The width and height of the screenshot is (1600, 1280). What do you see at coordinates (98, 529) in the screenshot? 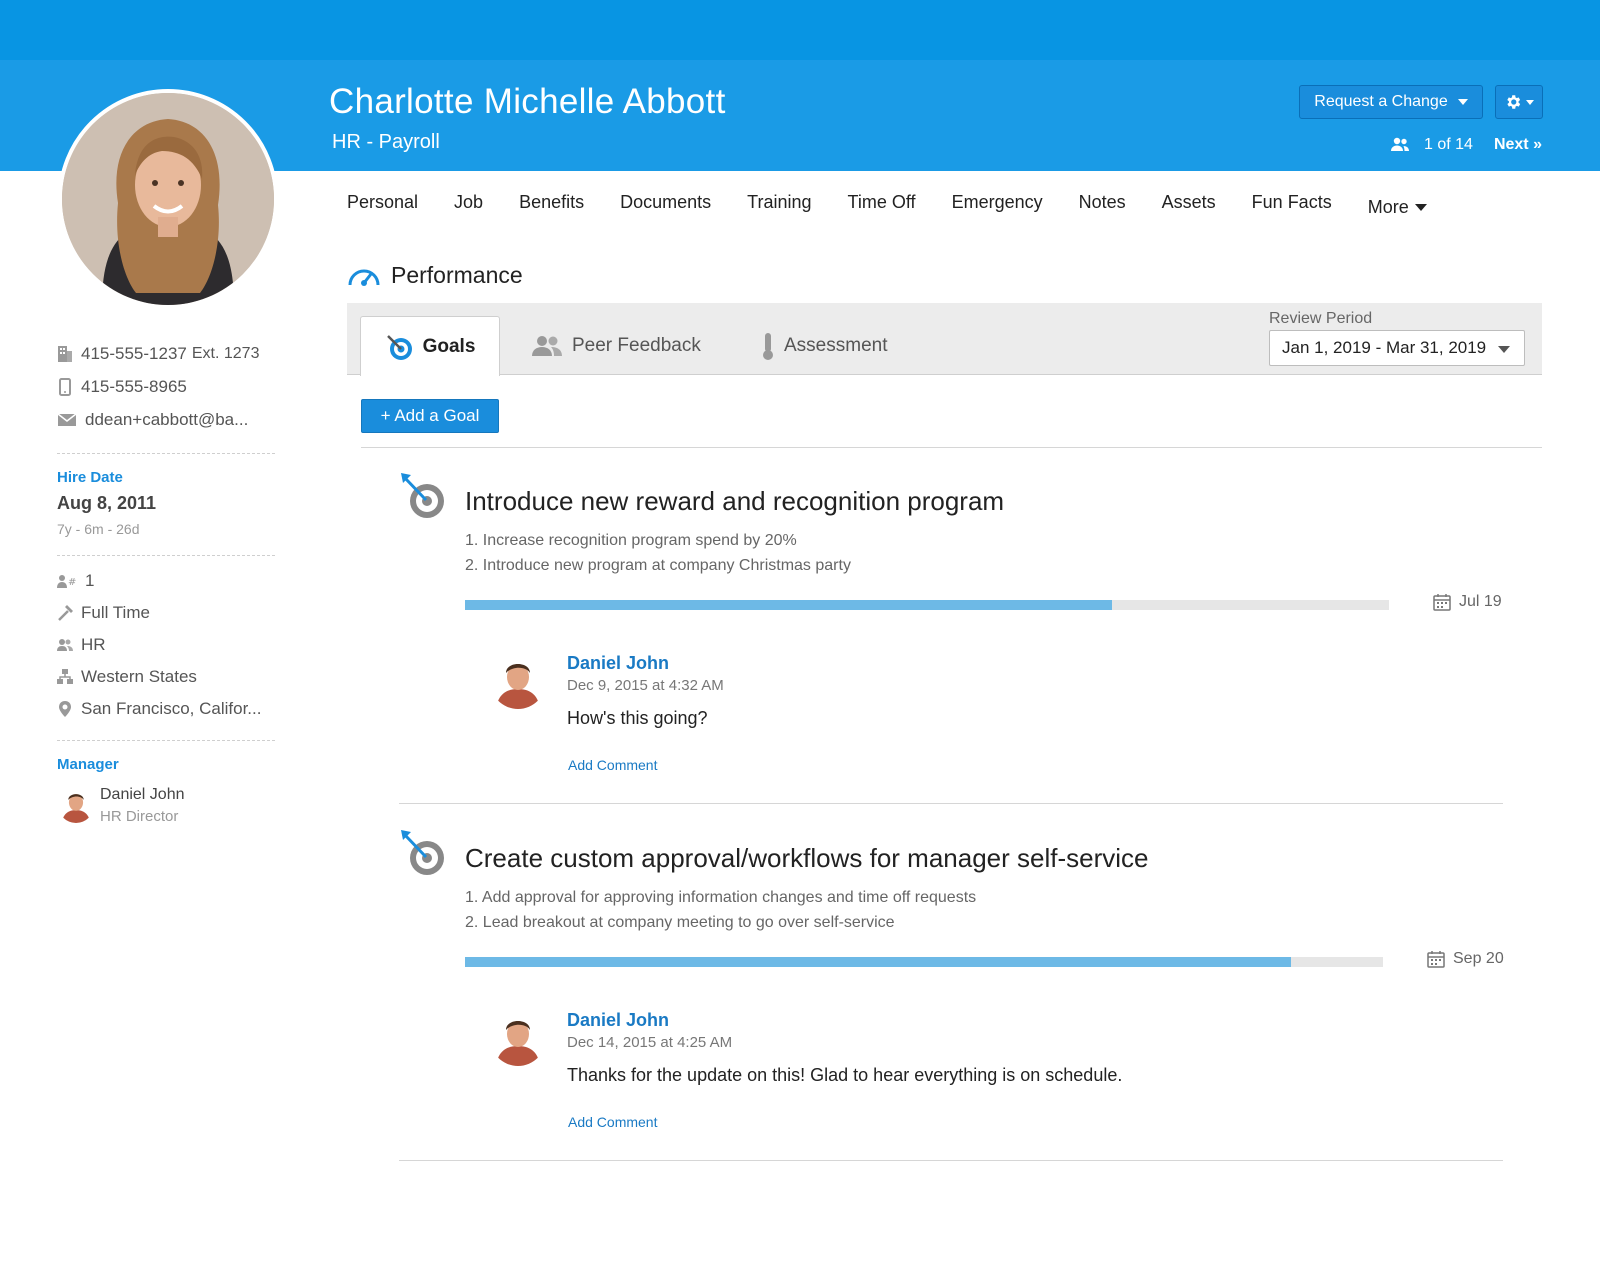
I see `hire-duration: 7y - 6m - 26d` at bounding box center [98, 529].